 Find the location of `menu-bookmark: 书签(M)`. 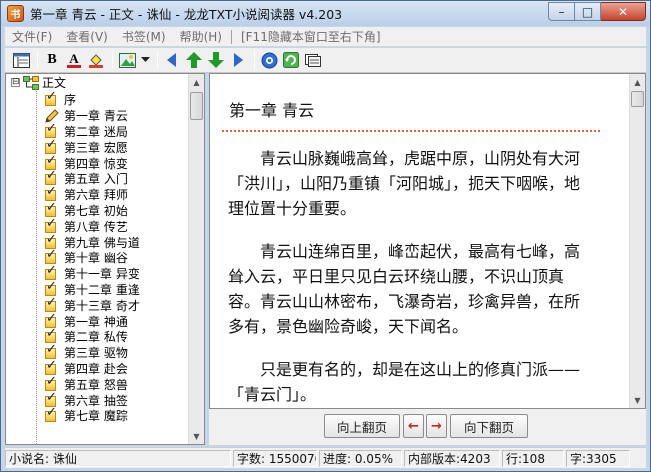

menu-bookmark: 书签(M) is located at coordinates (144, 36).